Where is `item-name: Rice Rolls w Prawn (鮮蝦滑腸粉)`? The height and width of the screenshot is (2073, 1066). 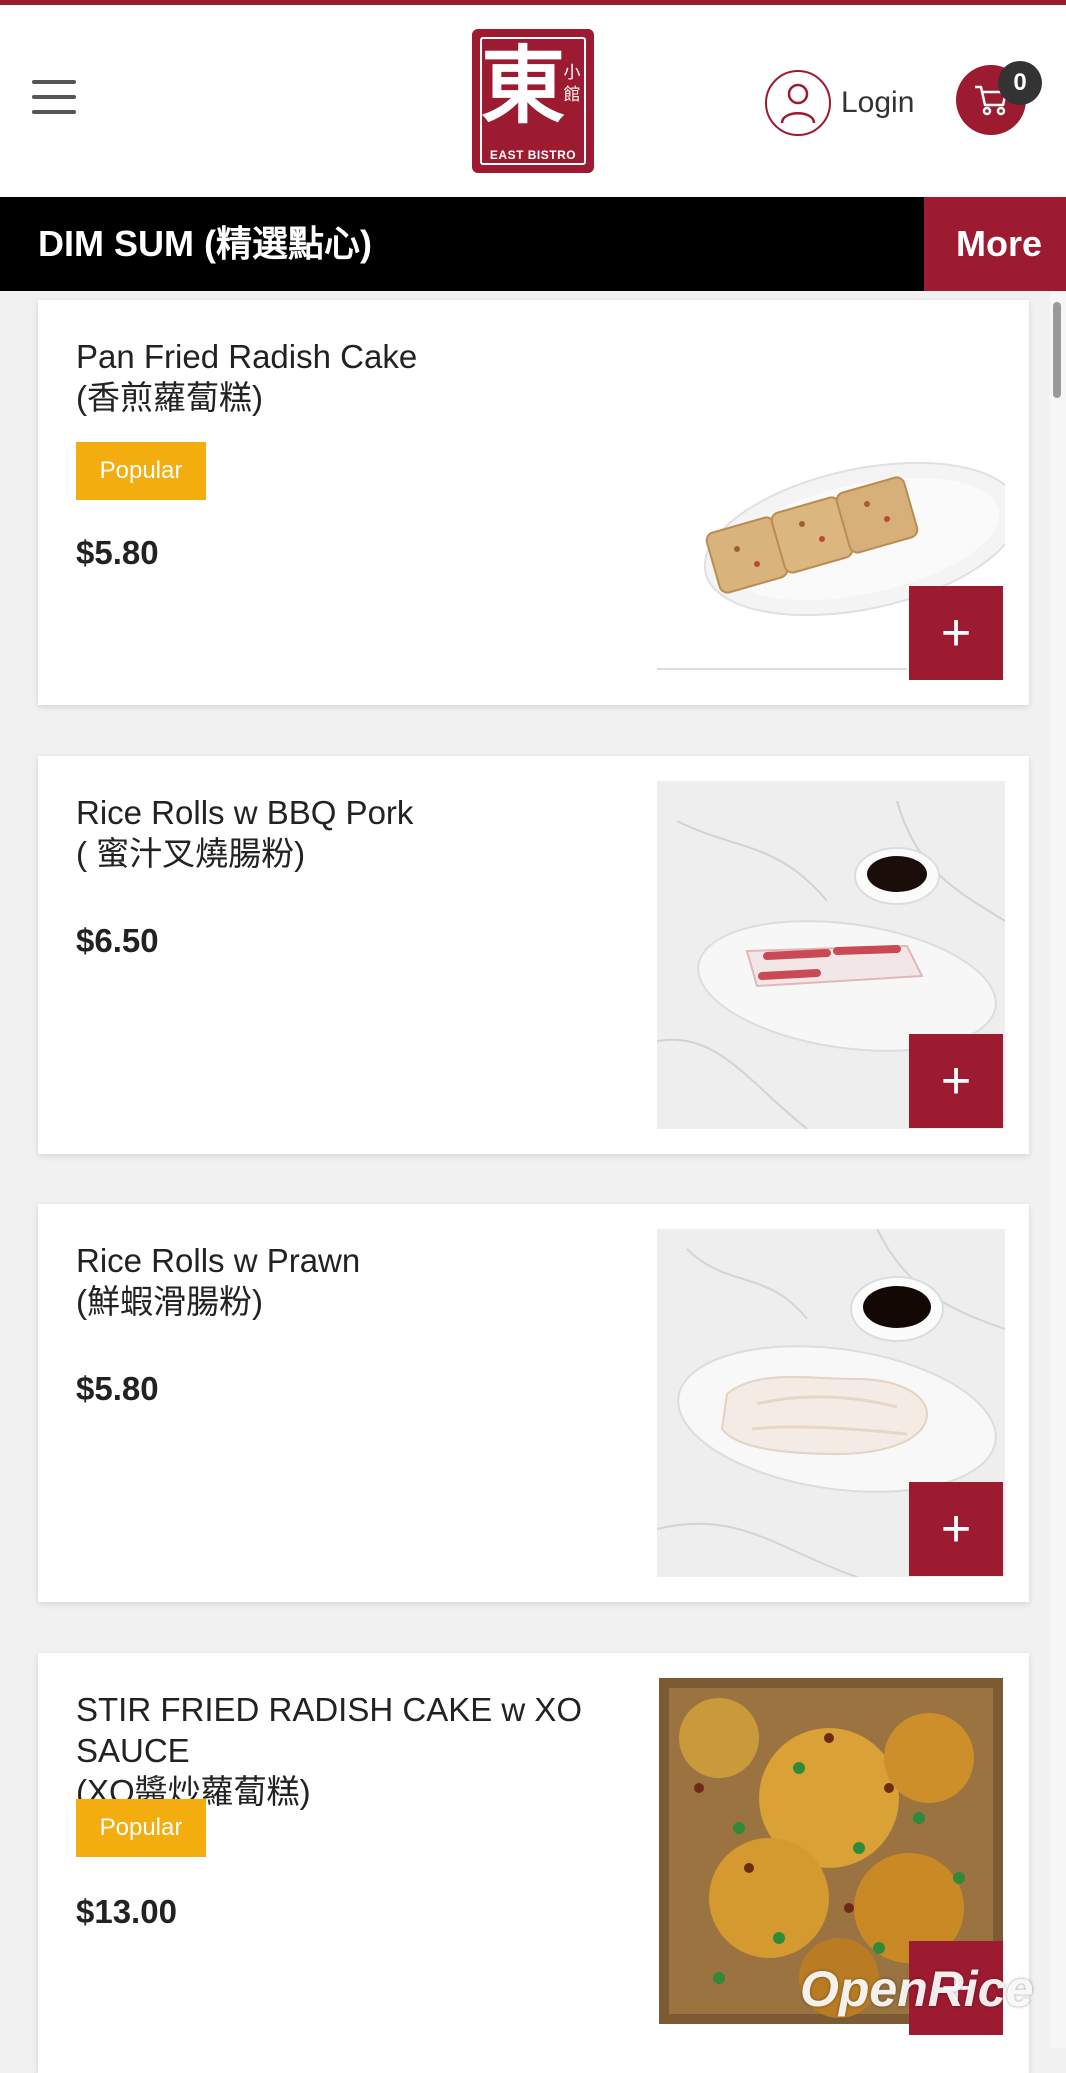
item-name: Rice Rolls w Prawn (鮮蝦滑腸粉) is located at coordinates (356, 1281).